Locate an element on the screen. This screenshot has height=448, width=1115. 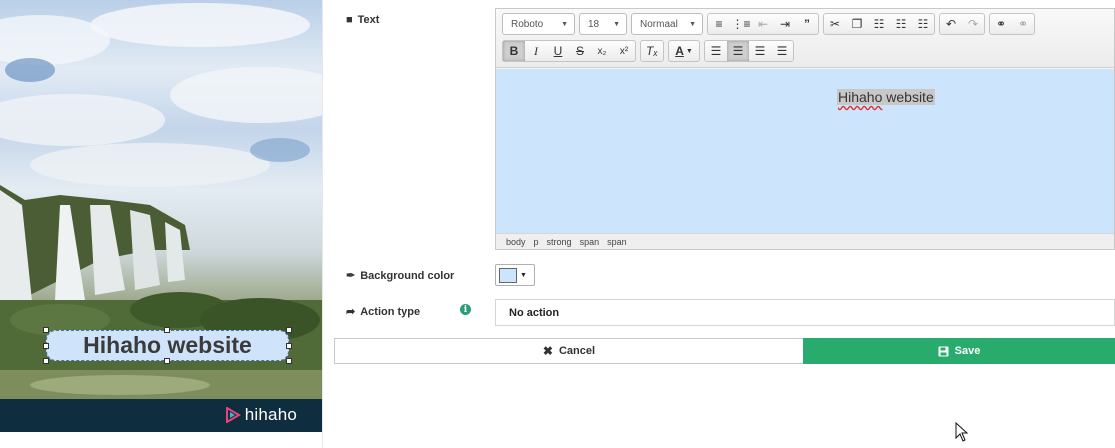
editor-text: Hihaho website is located at coordinates (886, 97).